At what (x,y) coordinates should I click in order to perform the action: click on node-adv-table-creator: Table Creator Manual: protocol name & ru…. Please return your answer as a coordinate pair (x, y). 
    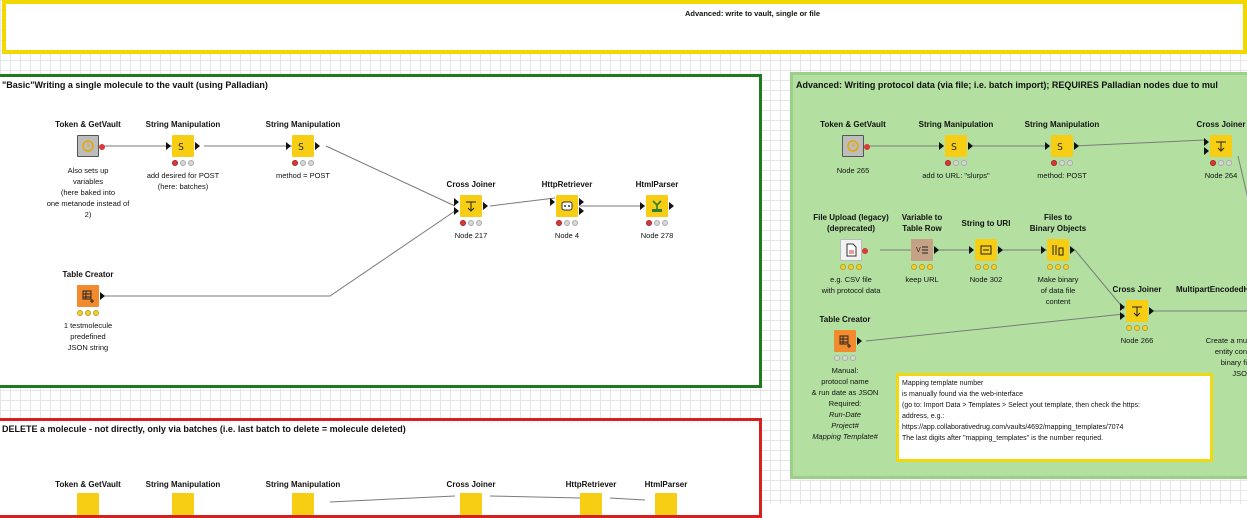
    Looking at the image, I should click on (845, 378).